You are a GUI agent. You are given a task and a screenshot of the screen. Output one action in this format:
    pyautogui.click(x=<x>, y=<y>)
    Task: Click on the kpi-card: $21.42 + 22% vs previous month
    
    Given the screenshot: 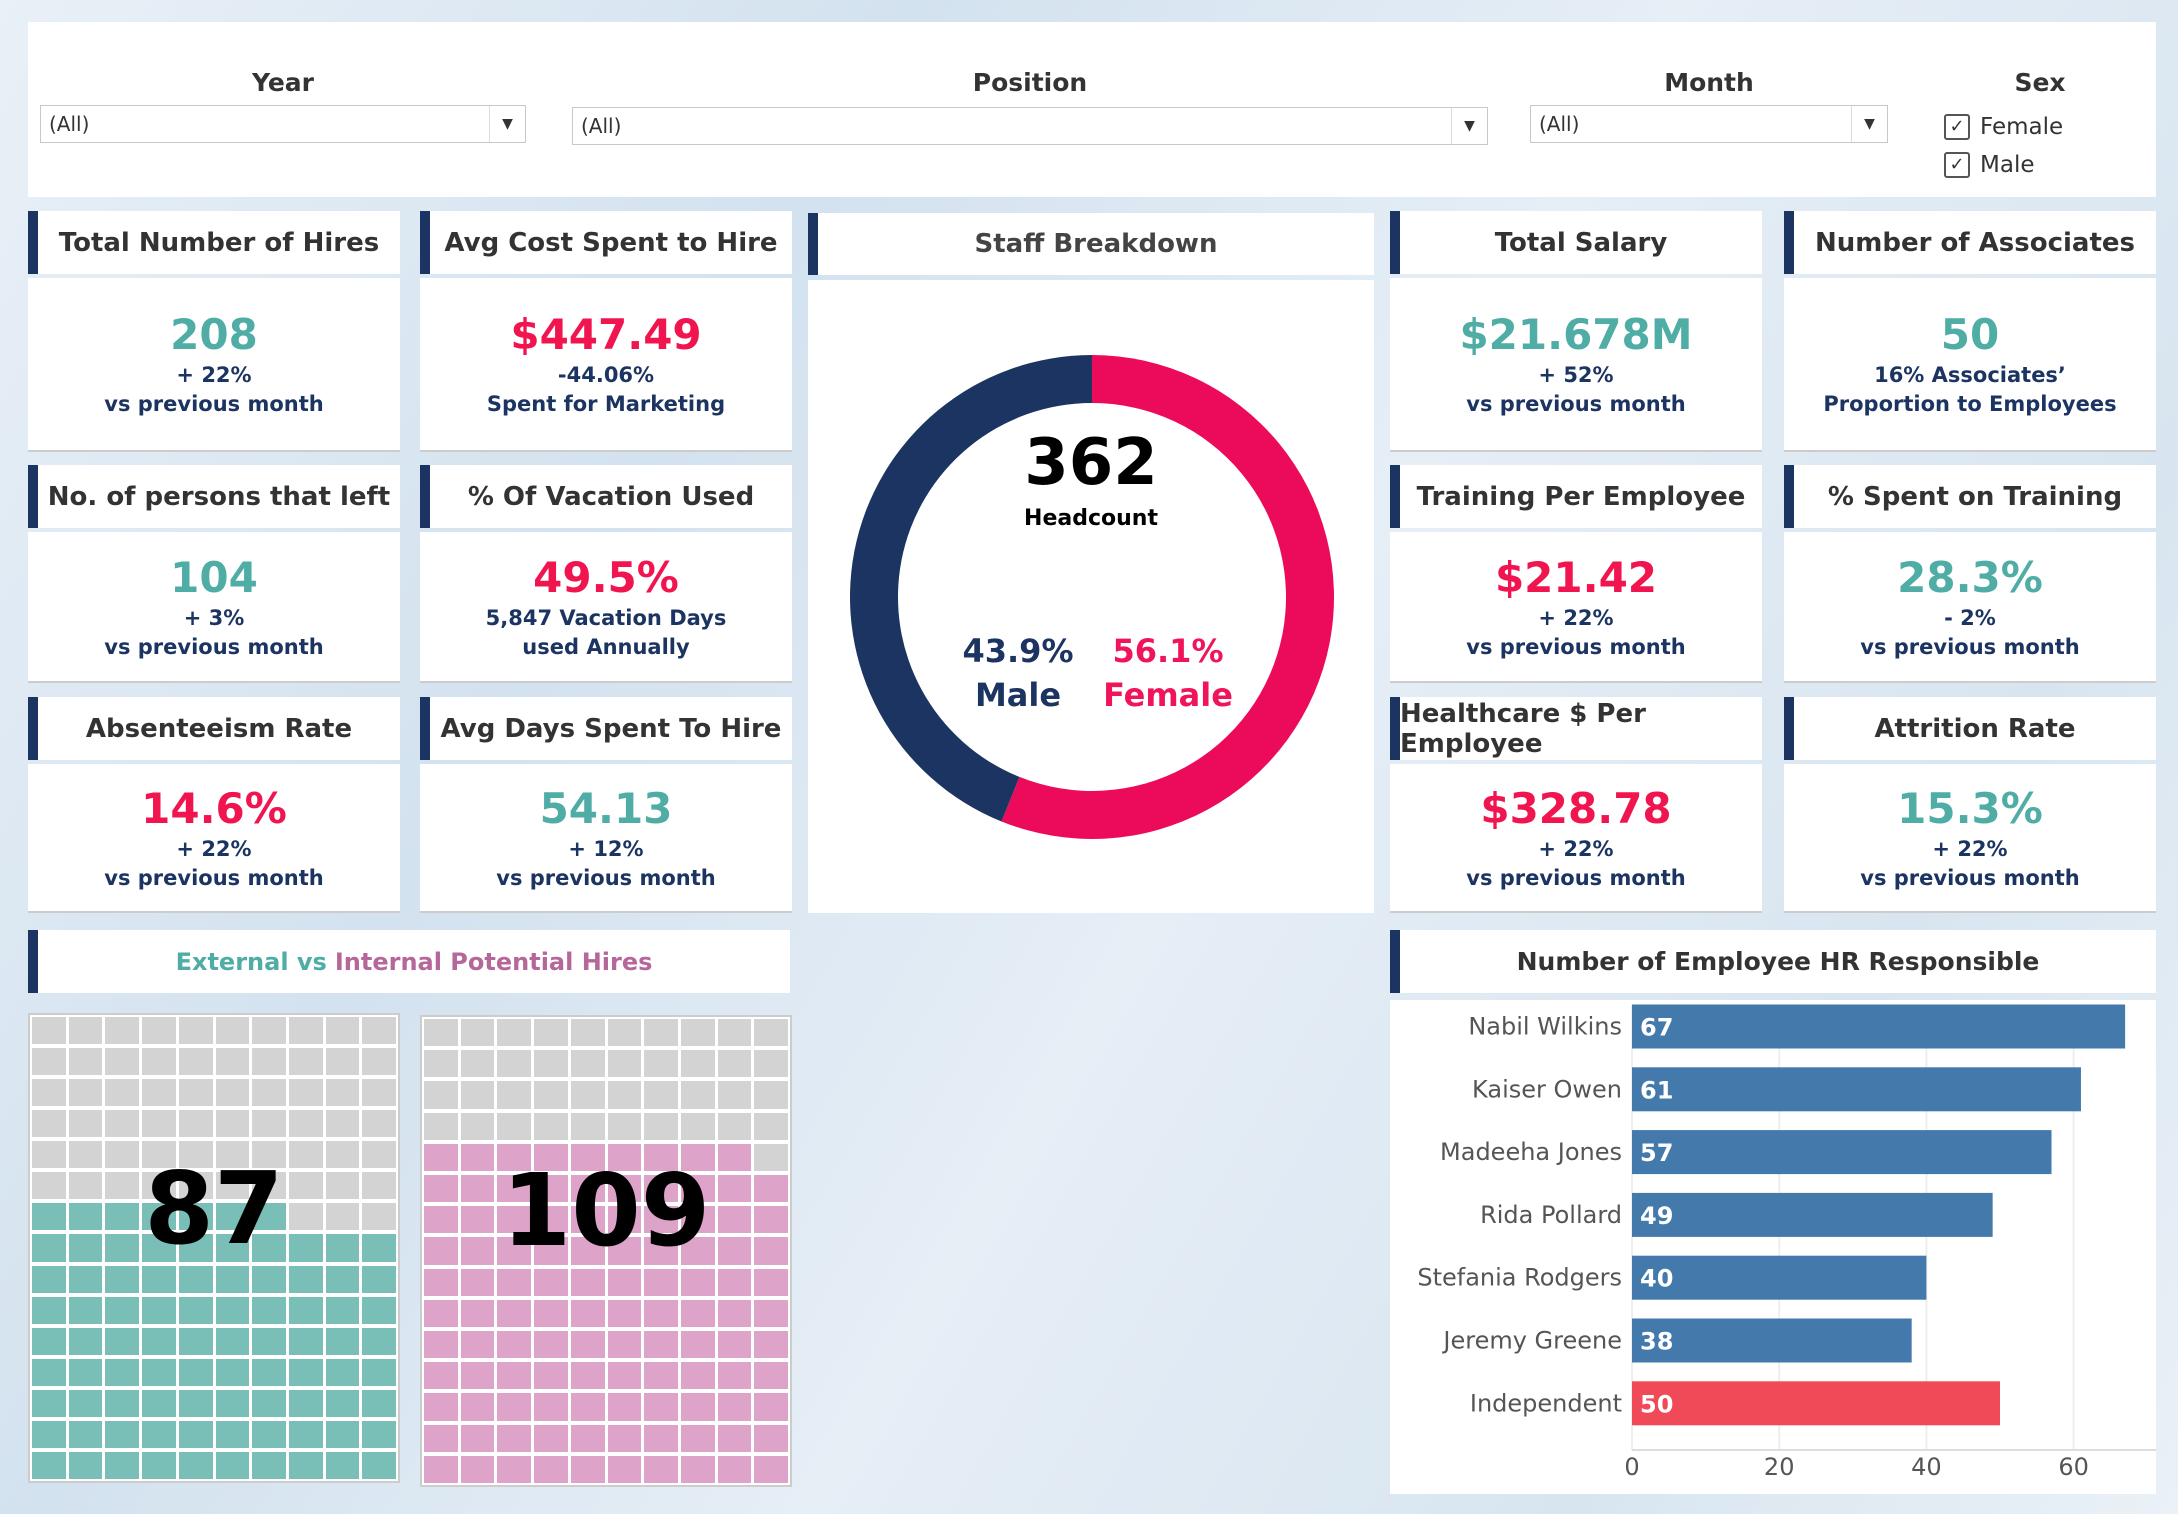 What is the action you would take?
    pyautogui.click(x=1576, y=607)
    